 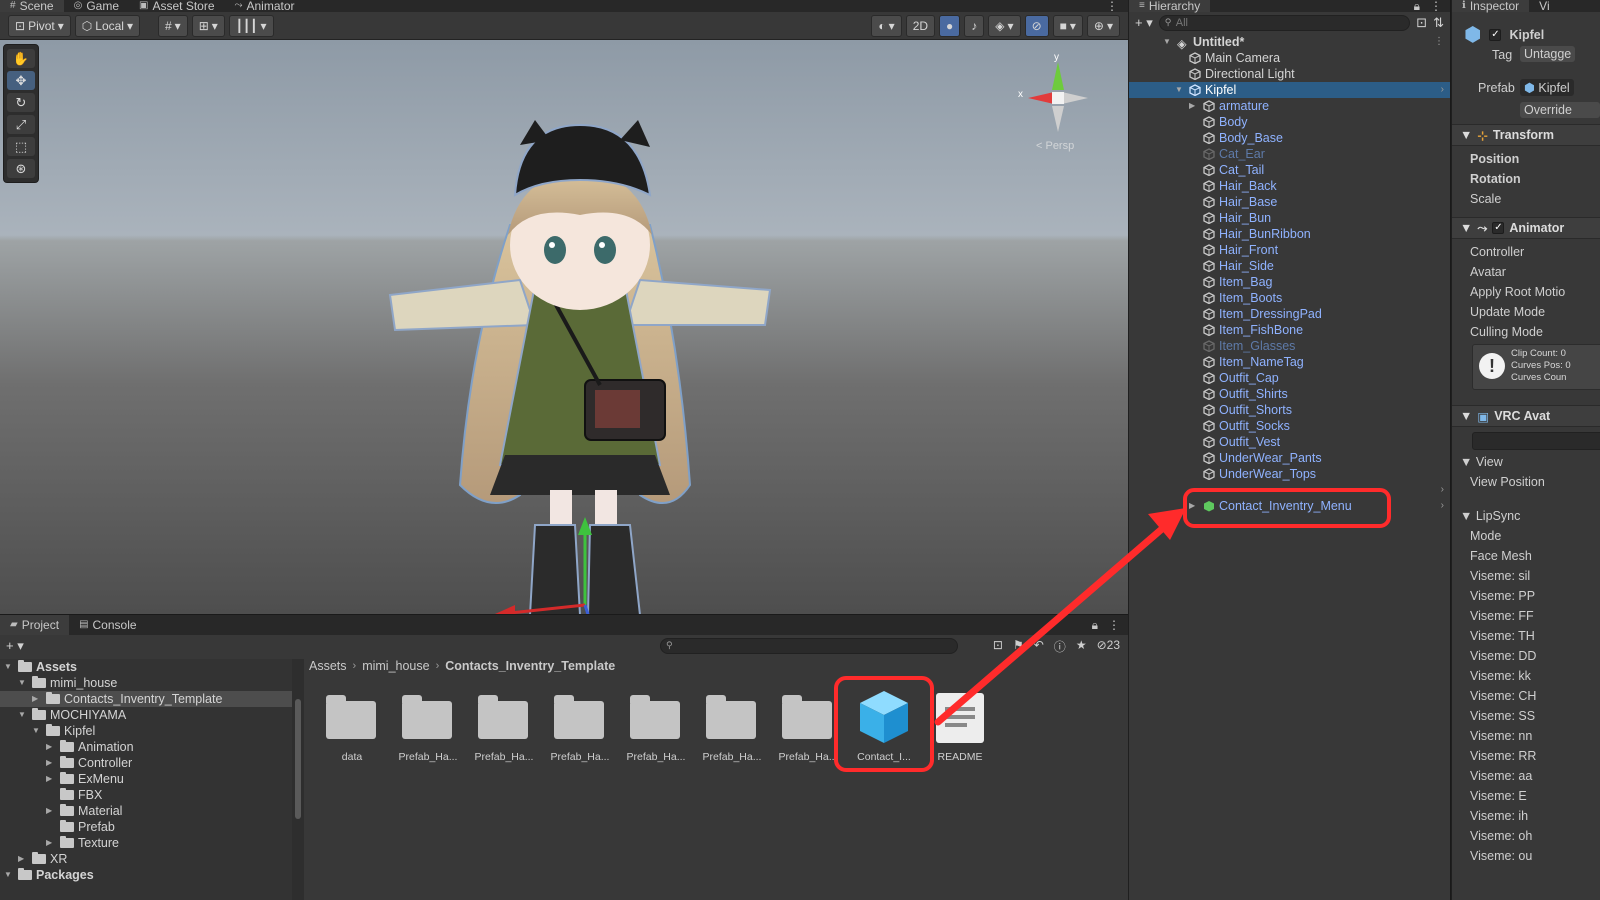 What do you see at coordinates (1289, 346) in the screenshot?
I see `hierarchy-item: Item_Glasses` at bounding box center [1289, 346].